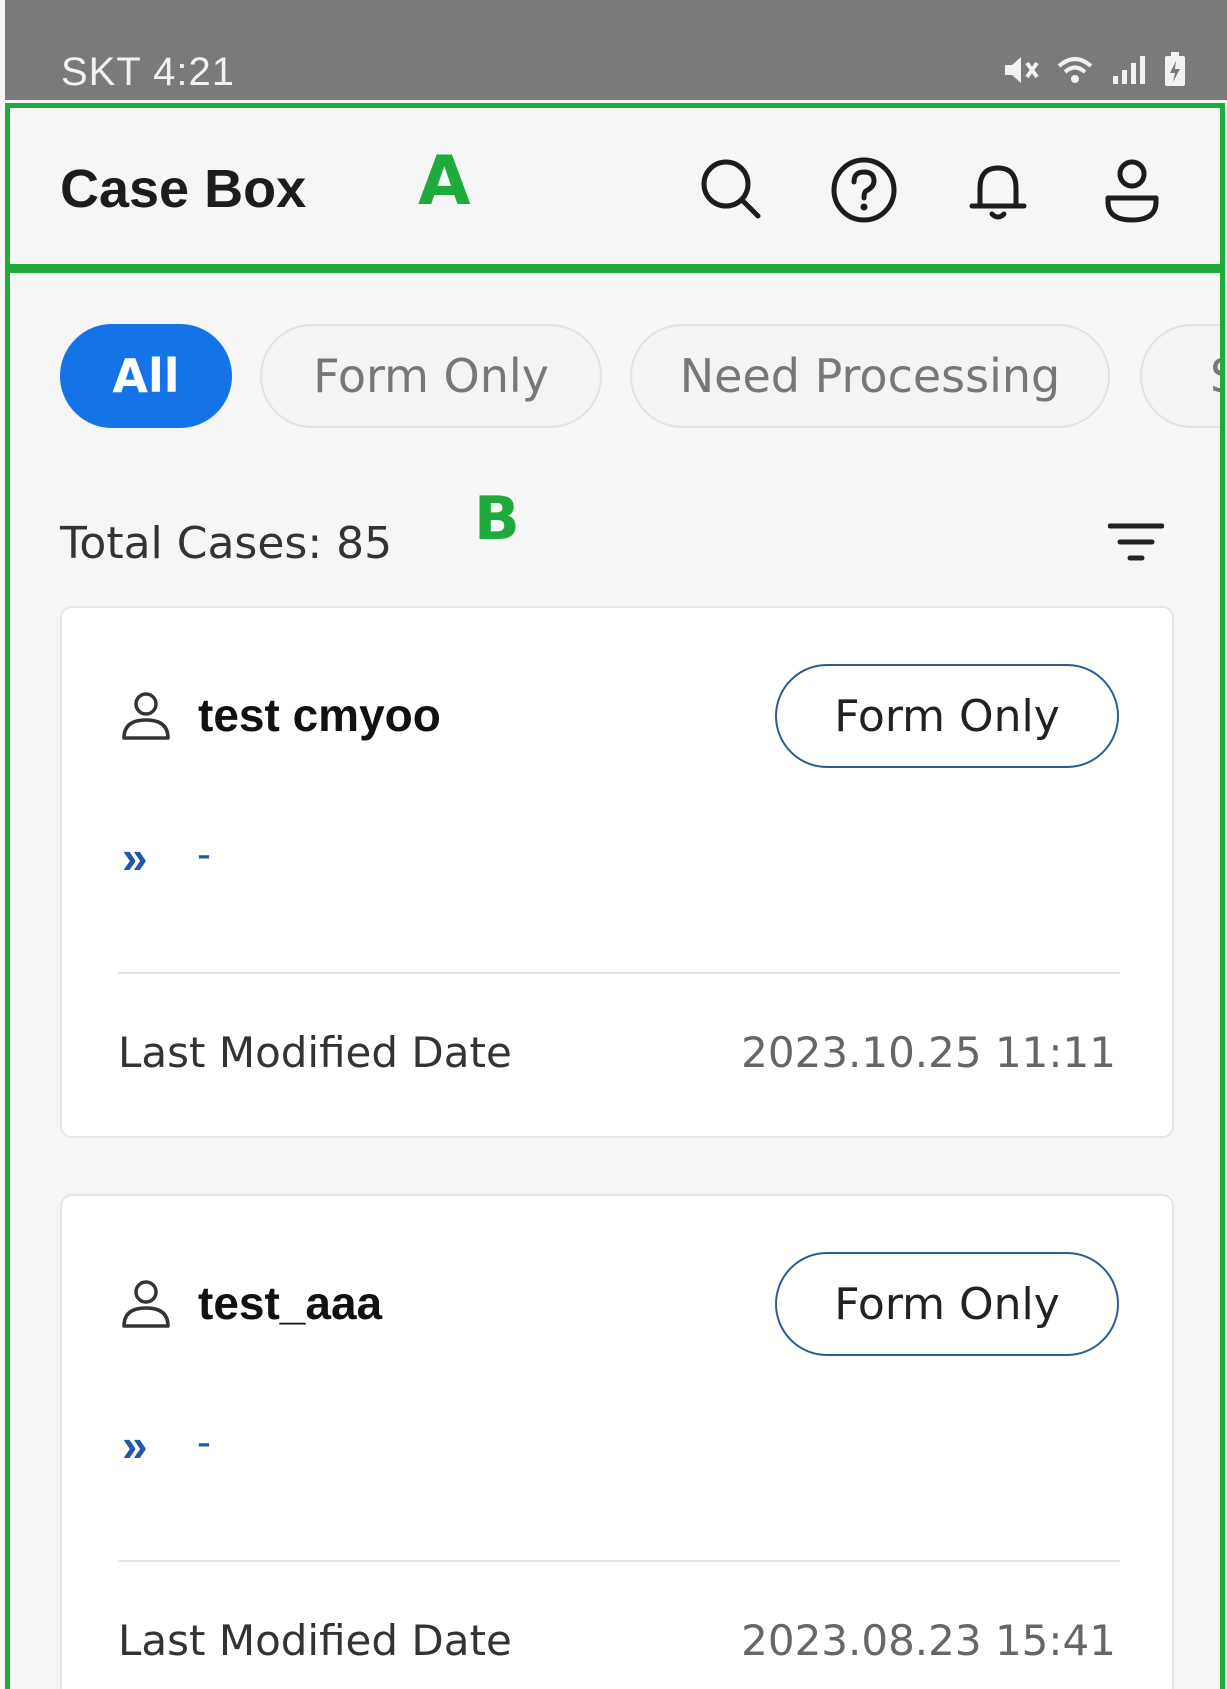 The image size is (1227, 1689). What do you see at coordinates (1075, 72) in the screenshot?
I see `wifi-icon` at bounding box center [1075, 72].